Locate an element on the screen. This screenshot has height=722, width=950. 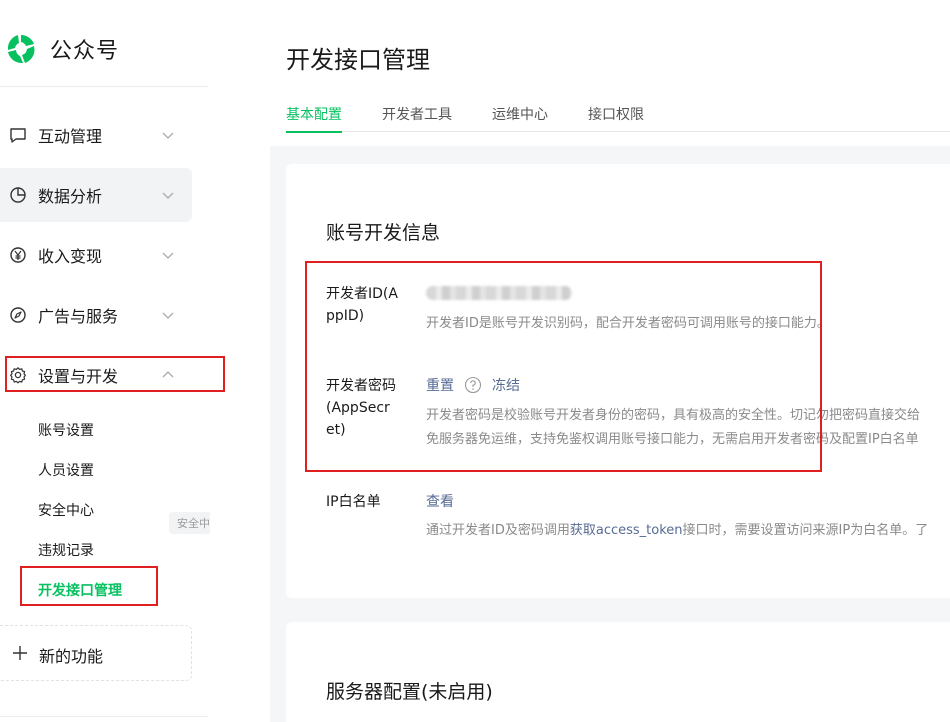
compass-icon is located at coordinates (18, 315).